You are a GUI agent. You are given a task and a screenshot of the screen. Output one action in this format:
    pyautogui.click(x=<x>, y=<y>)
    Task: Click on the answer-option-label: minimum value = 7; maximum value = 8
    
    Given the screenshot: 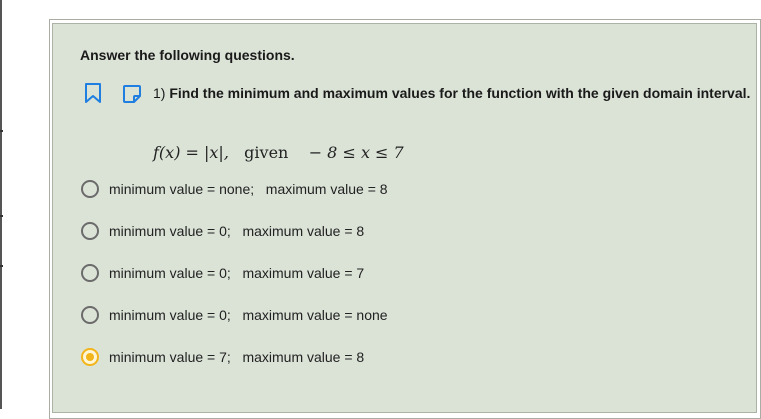 What is the action you would take?
    pyautogui.click(x=237, y=357)
    